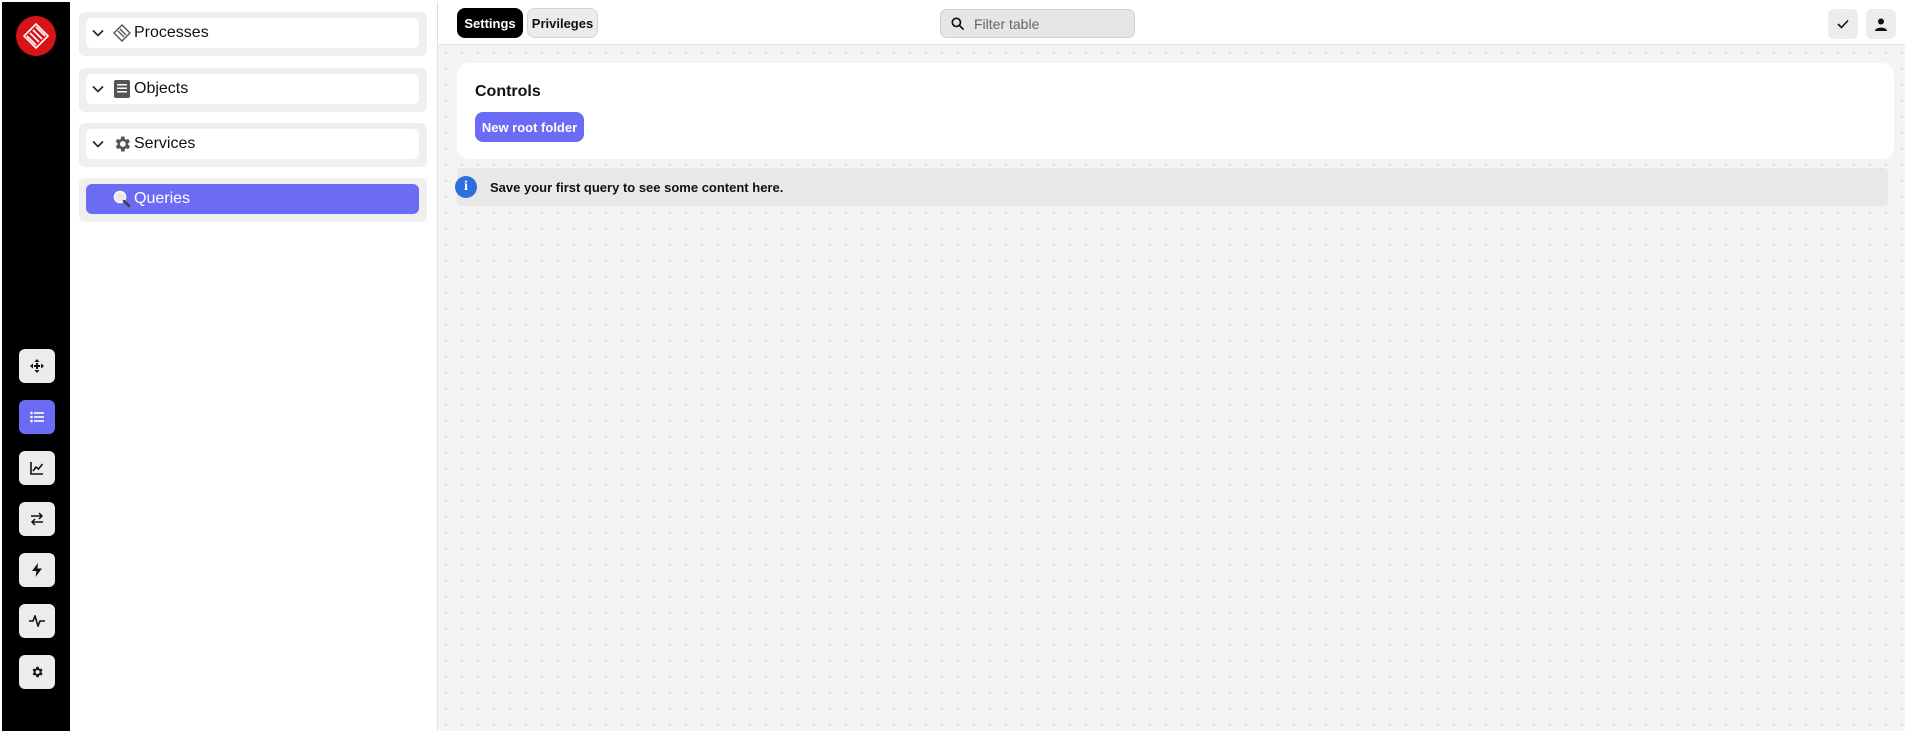 This screenshot has height=731, width=1905. I want to click on rail-list-button, so click(37, 417).